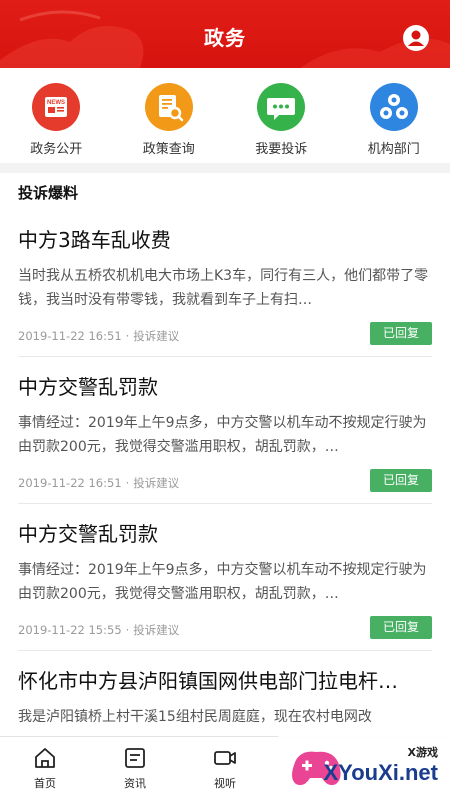 The width and height of the screenshot is (450, 800). Describe the element at coordinates (393, 107) in the screenshot. I see `organization-icon` at that location.